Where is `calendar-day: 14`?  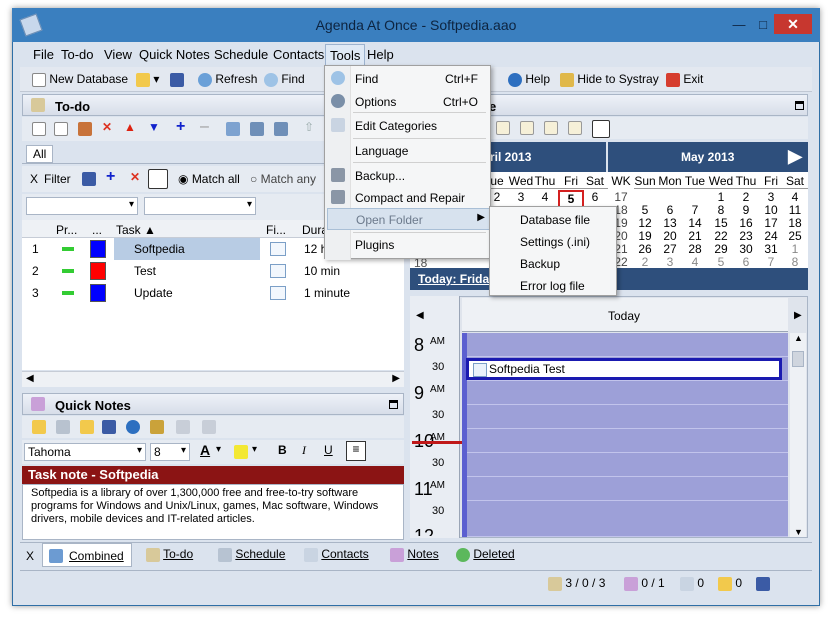 calendar-day: 14 is located at coordinates (695, 223).